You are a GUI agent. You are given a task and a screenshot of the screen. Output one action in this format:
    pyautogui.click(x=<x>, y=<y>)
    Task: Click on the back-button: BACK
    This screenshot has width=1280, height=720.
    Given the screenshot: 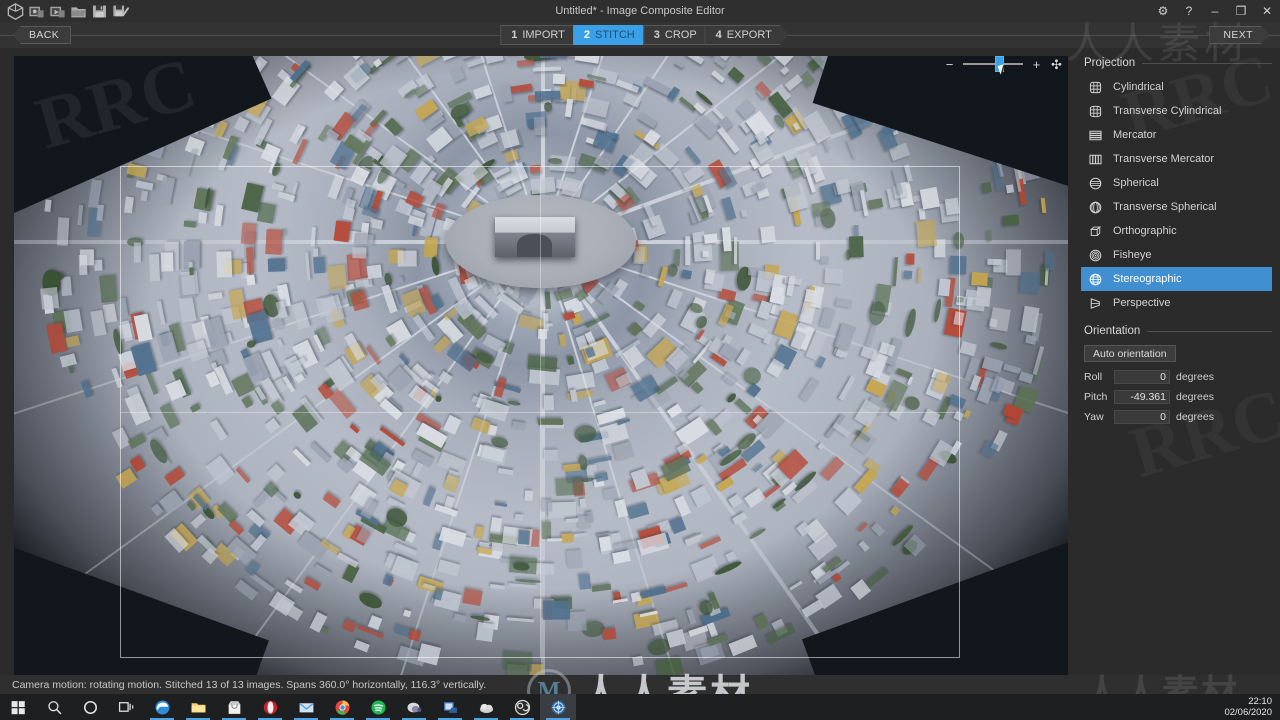 What is the action you would take?
    pyautogui.click(x=42, y=35)
    